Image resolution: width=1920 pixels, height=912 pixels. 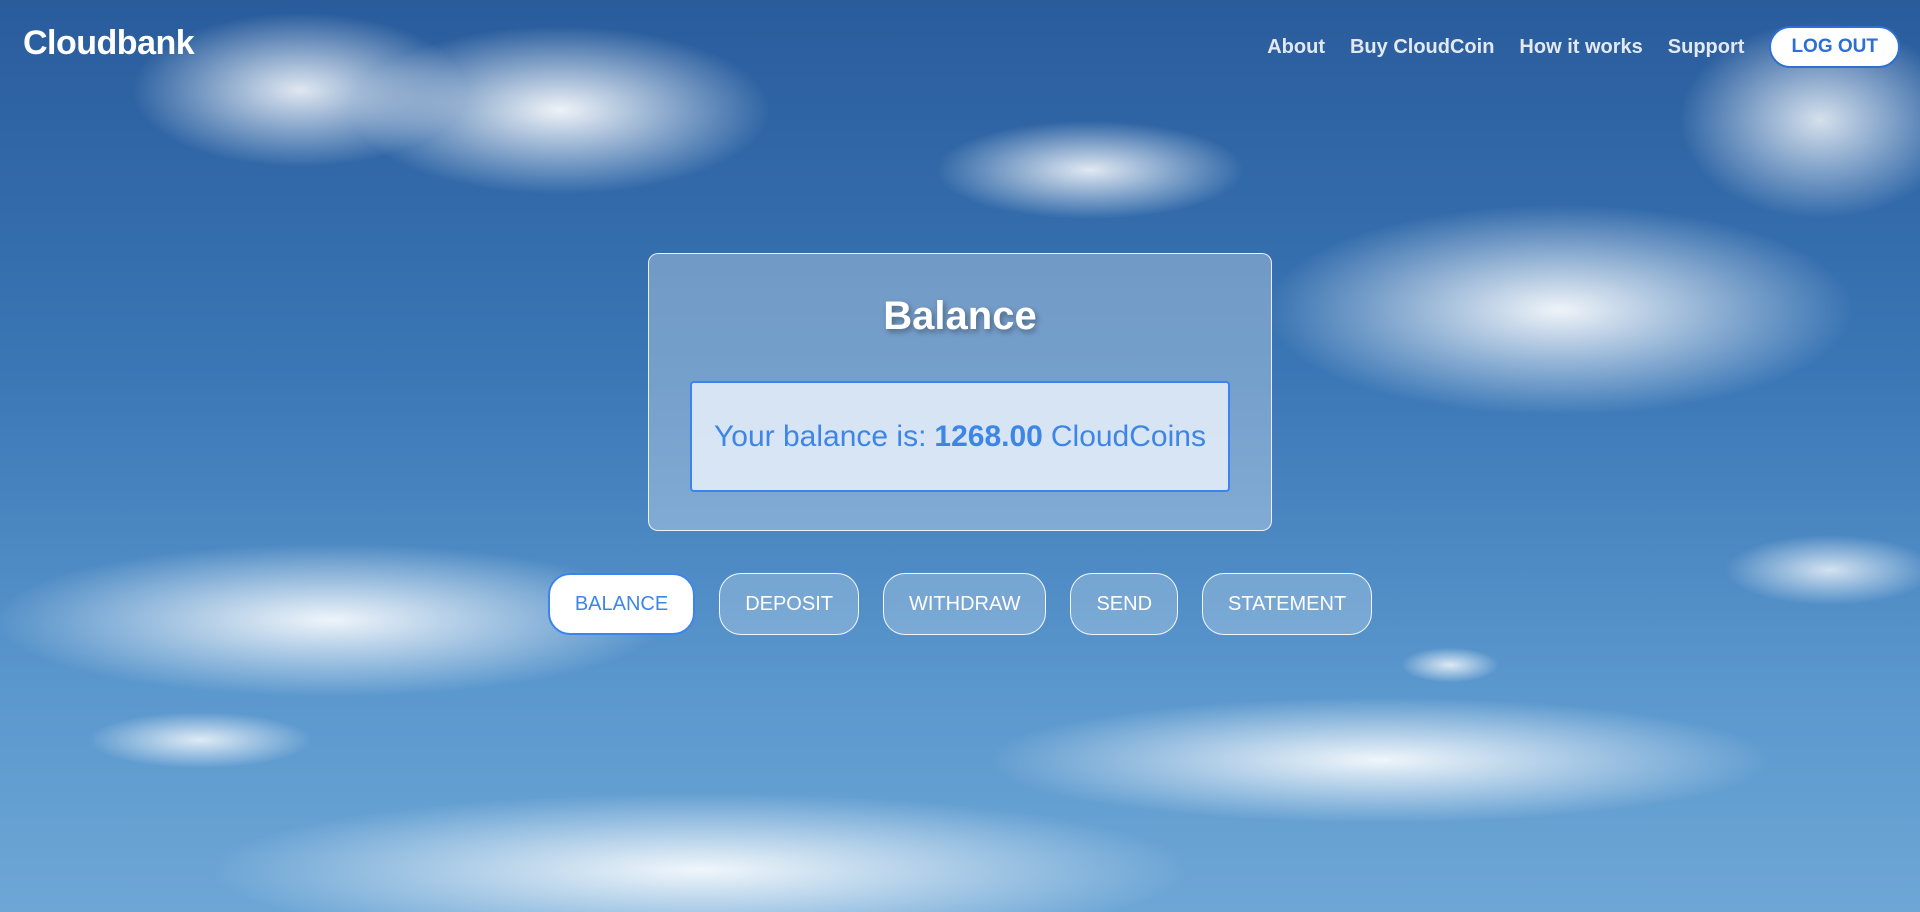 I want to click on nav-link-about: About, so click(x=1296, y=47).